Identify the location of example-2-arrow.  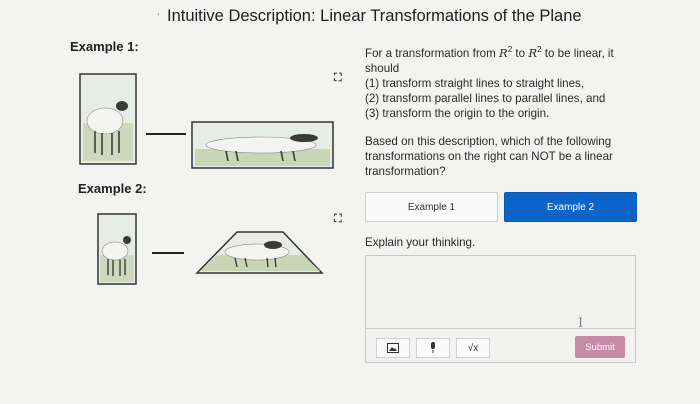
(168, 253).